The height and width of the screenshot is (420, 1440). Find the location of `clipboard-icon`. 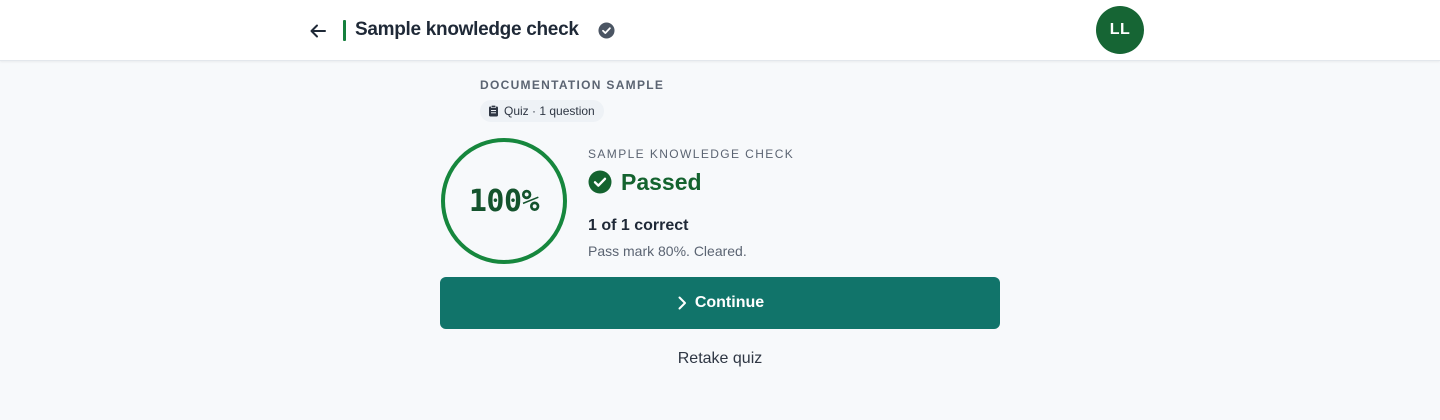

clipboard-icon is located at coordinates (493, 111).